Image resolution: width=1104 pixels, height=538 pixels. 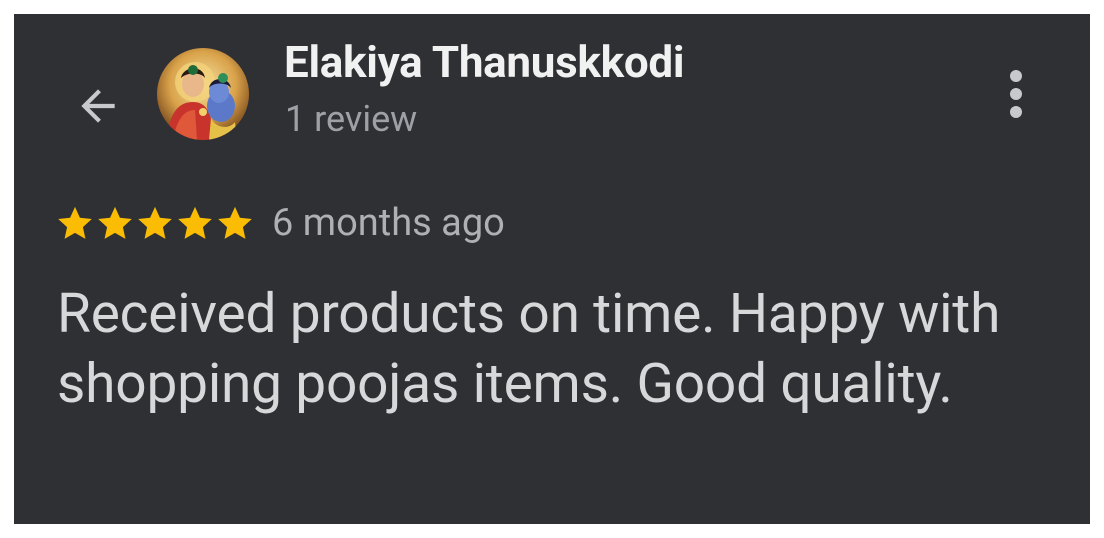 I want to click on deity-portrait-avatar-icon, so click(x=203, y=94).